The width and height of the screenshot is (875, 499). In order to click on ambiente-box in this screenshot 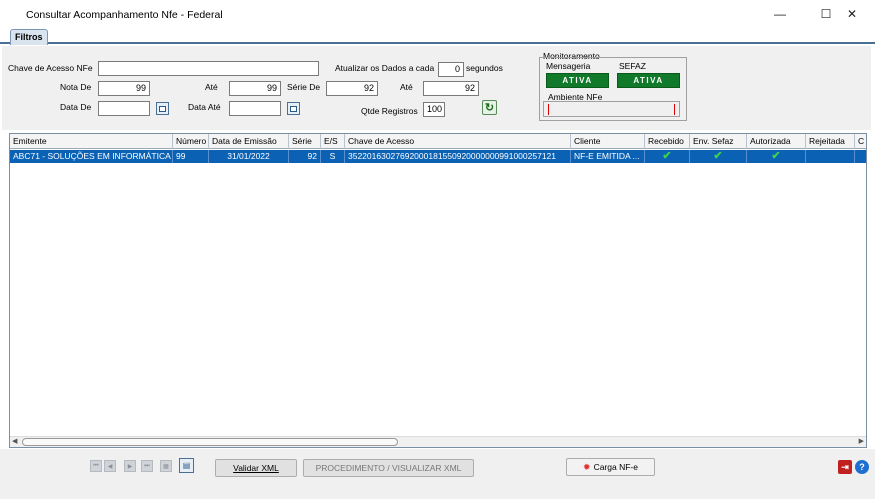, I will do `click(611, 109)`.